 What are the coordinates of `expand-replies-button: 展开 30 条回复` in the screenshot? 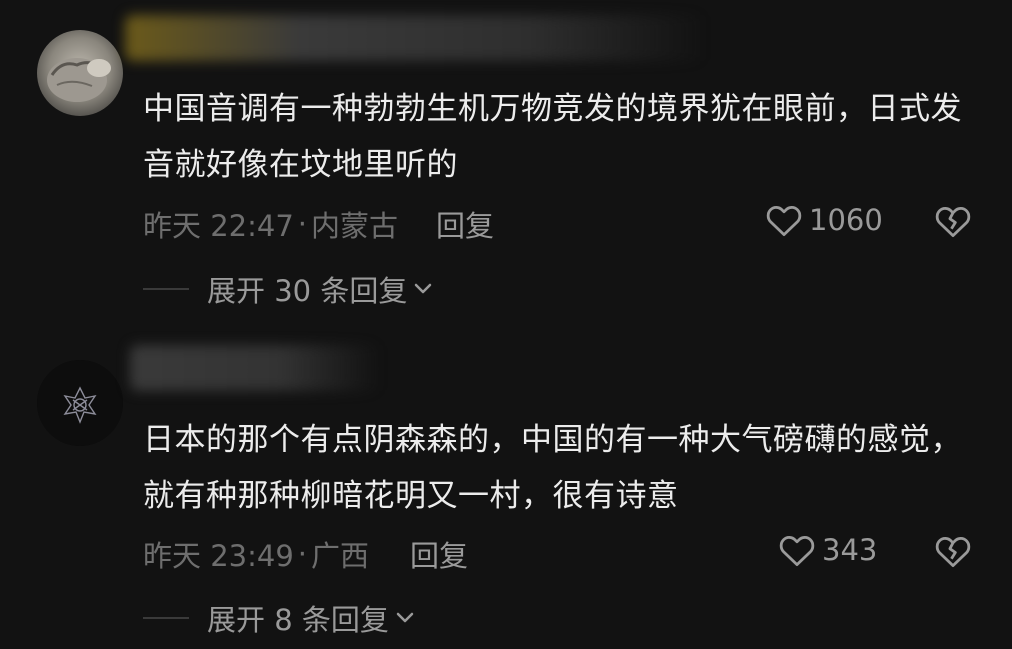 It's located at (288, 289).